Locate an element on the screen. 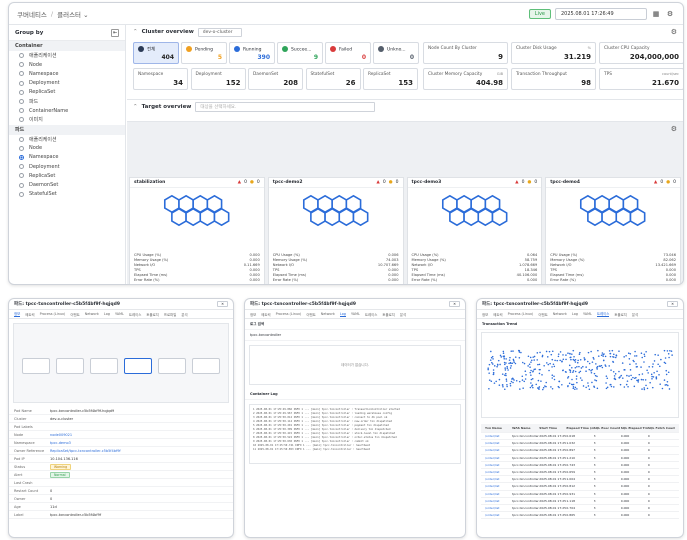  tab: 분석 is located at coordinates (403, 314).